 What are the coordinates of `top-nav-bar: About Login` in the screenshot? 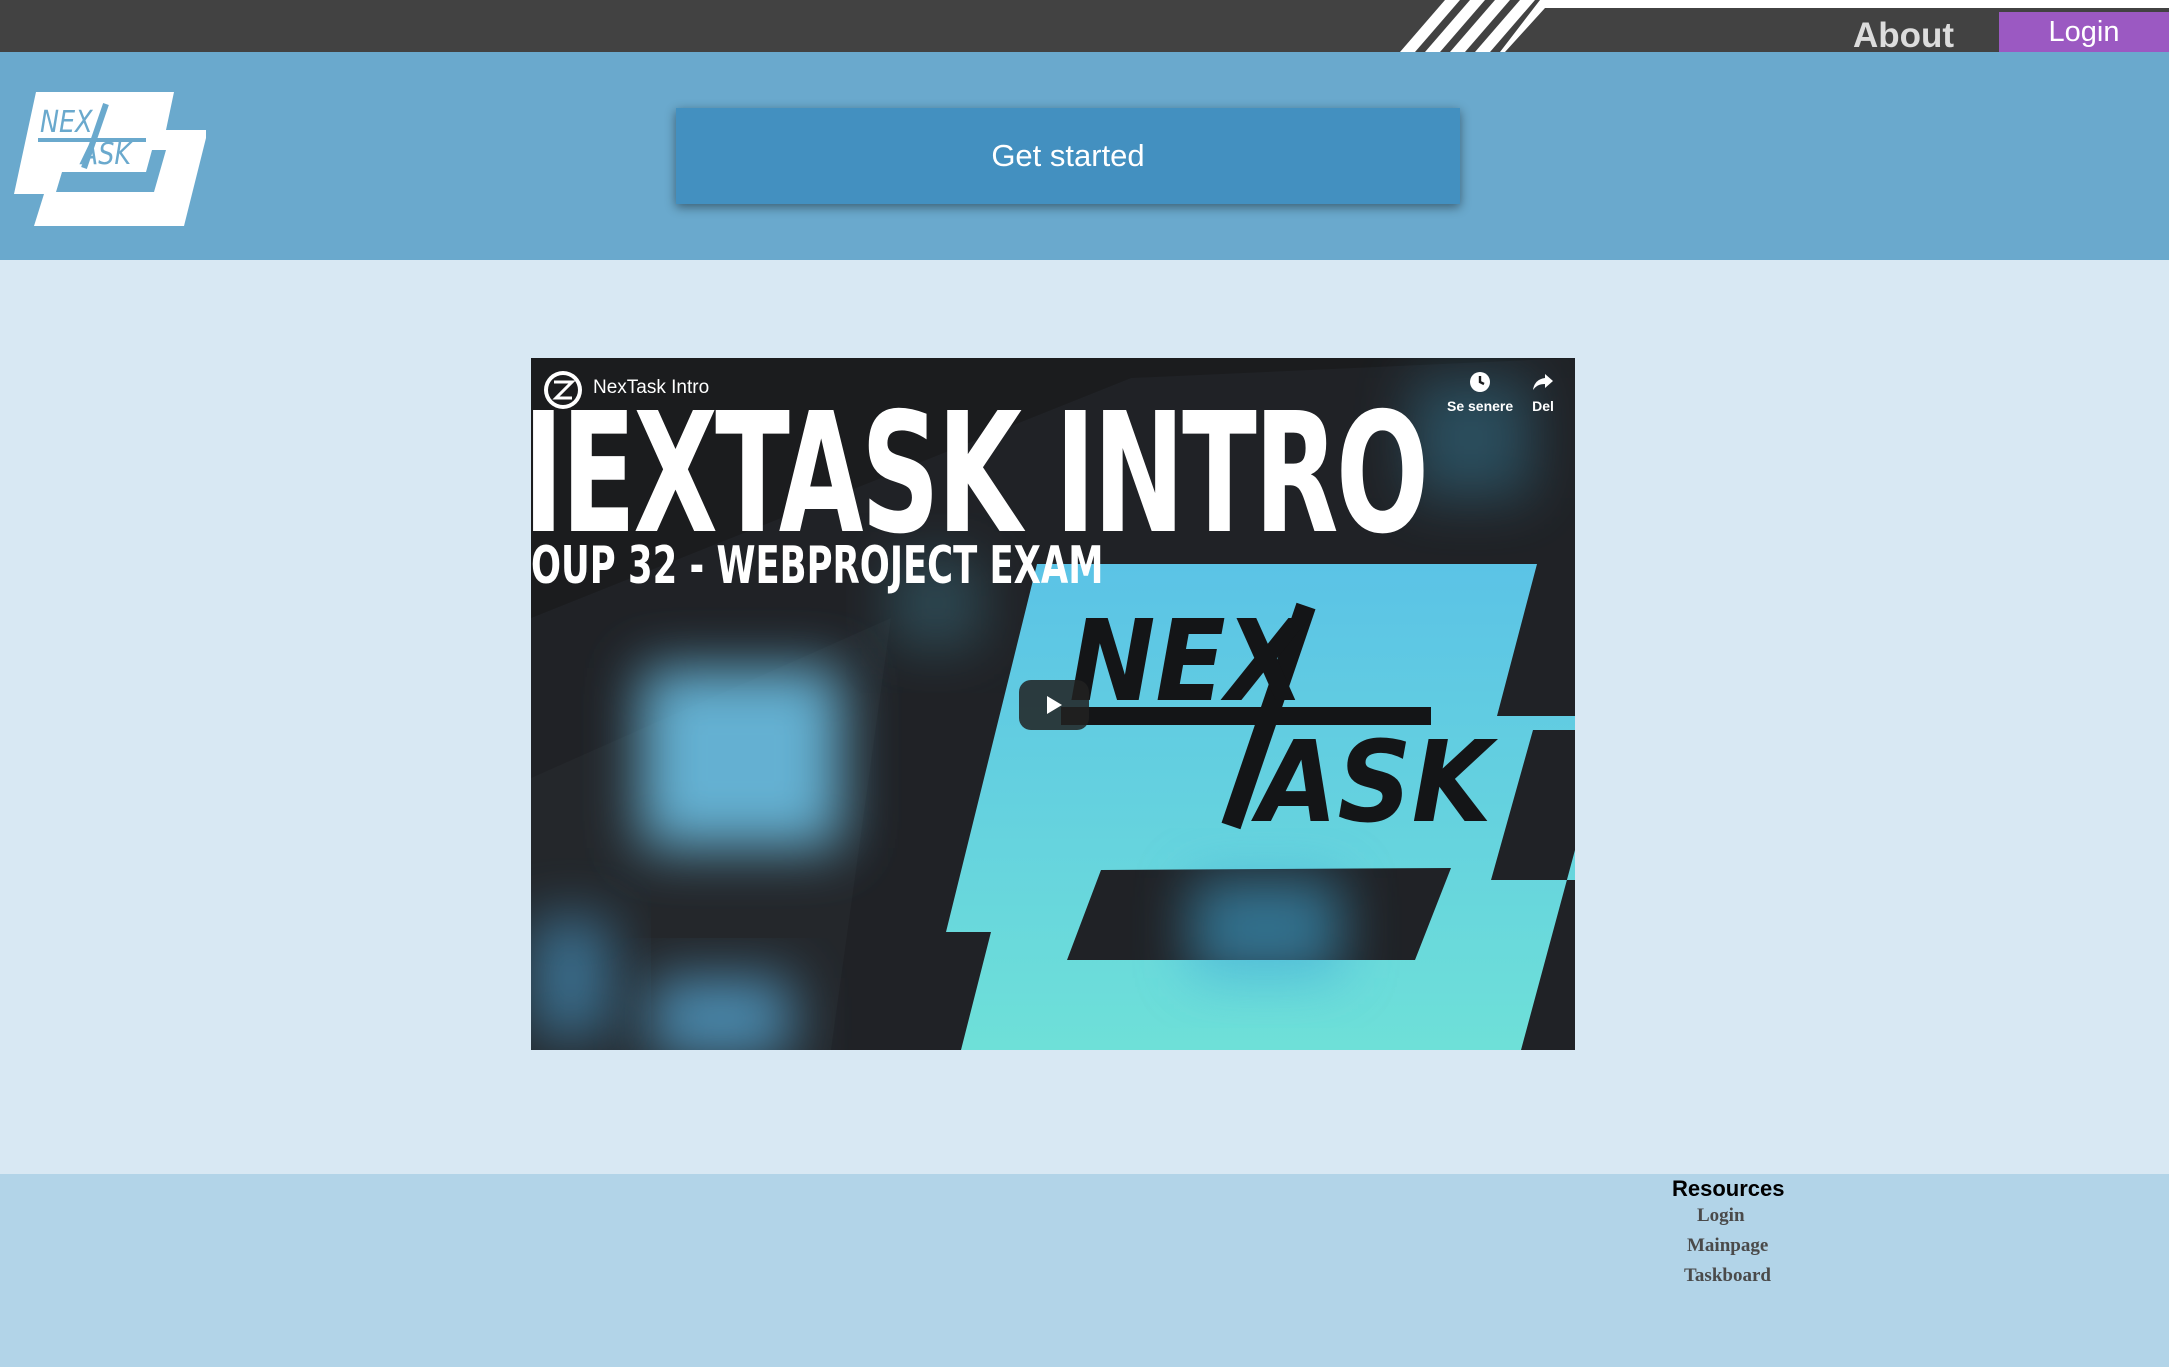 It's located at (1084, 27).